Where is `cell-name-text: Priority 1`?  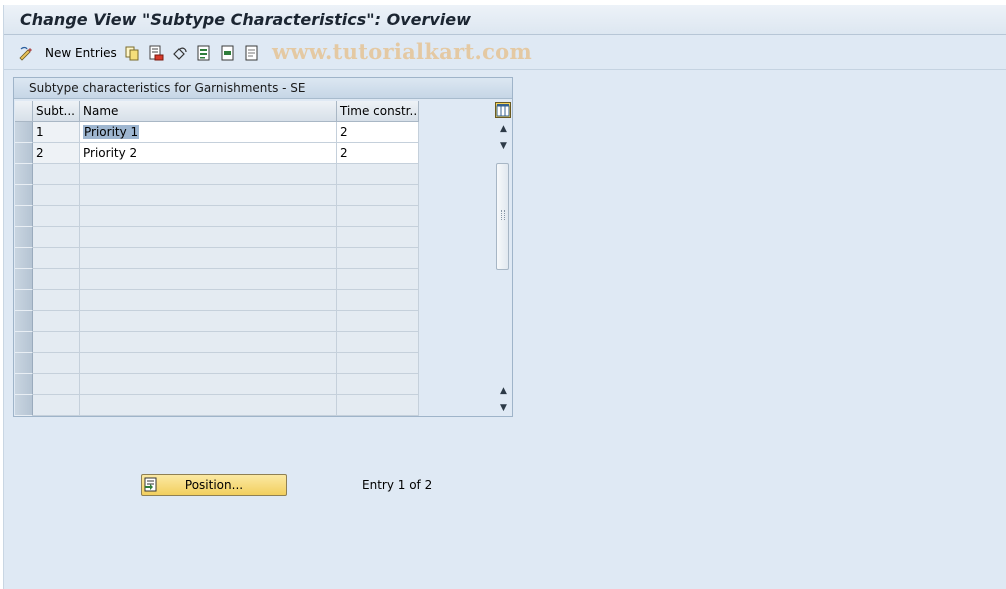 cell-name-text: Priority 1 is located at coordinates (111, 132).